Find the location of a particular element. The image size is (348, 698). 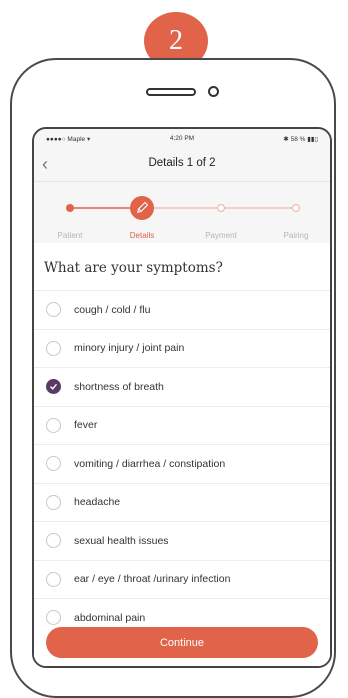

symptom-label: vomiting / diarrhea / constipation is located at coordinates (150, 463).